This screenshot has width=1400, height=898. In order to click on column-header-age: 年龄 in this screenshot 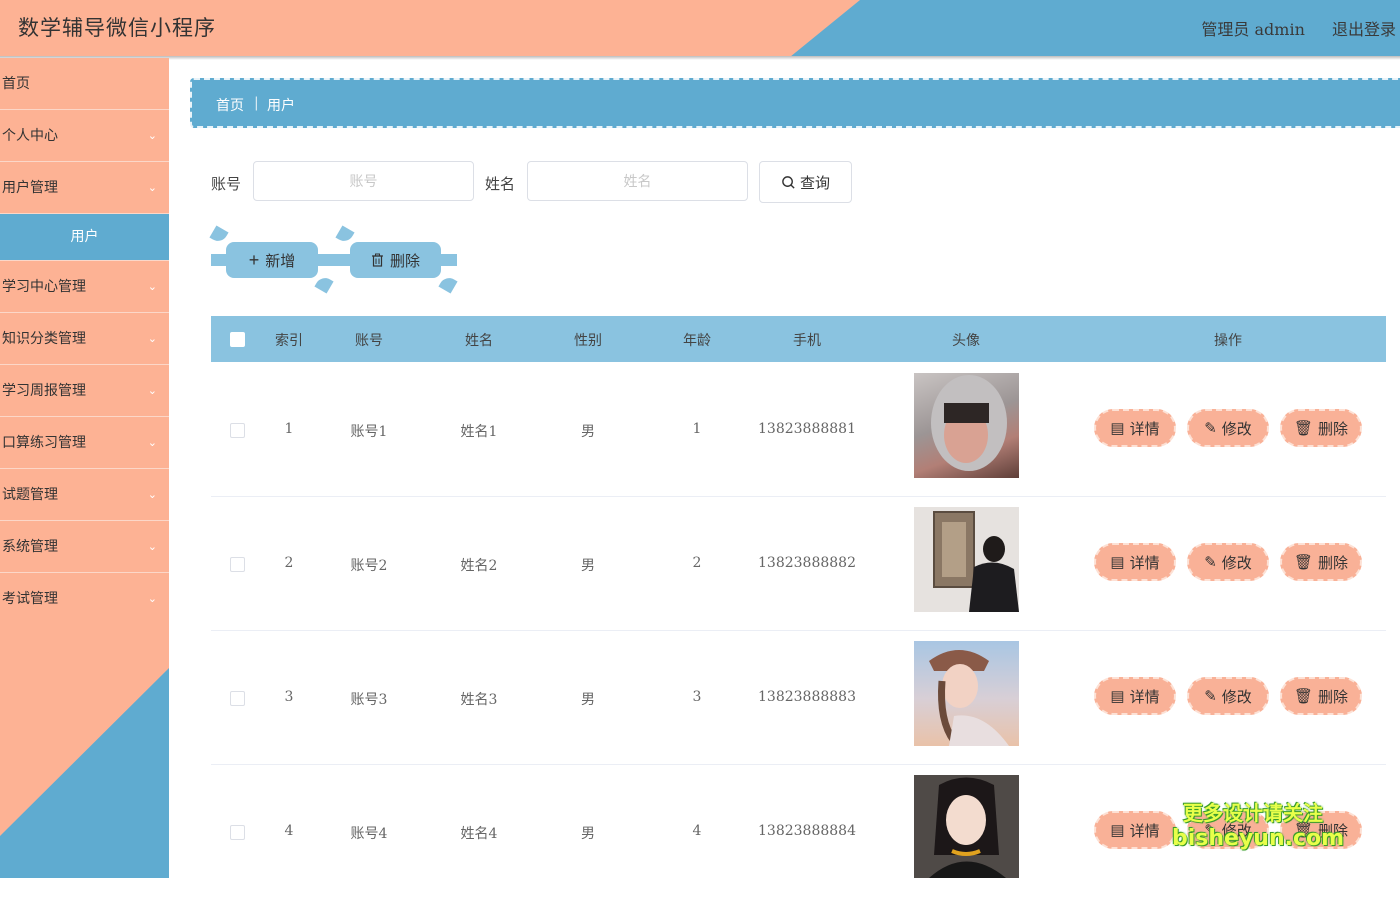, I will do `click(697, 341)`.